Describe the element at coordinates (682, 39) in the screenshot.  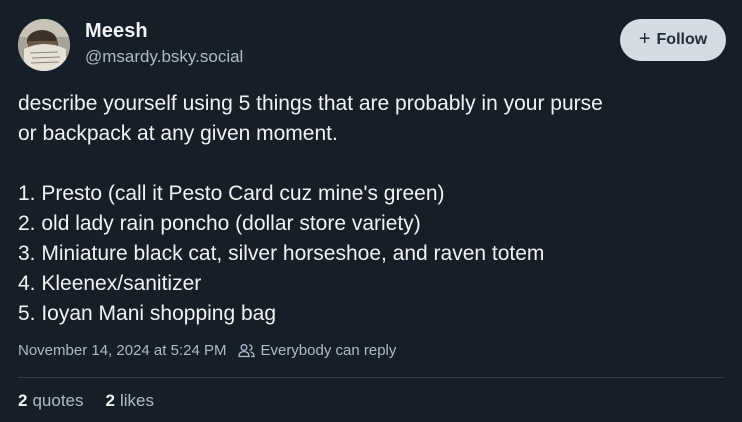
I see `follow-button-label: Follow` at that location.